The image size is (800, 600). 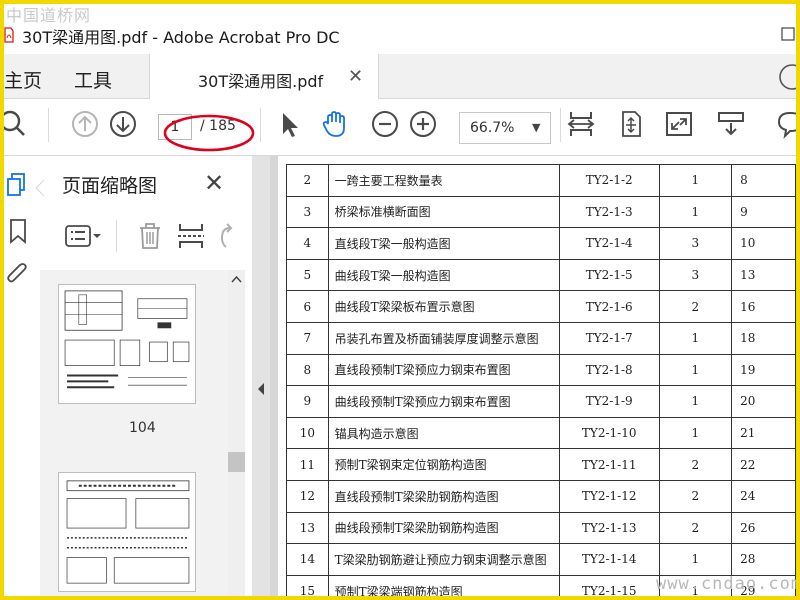 What do you see at coordinates (609, 464) in the screenshot?
I see `drawing-code: TY2-1-11` at bounding box center [609, 464].